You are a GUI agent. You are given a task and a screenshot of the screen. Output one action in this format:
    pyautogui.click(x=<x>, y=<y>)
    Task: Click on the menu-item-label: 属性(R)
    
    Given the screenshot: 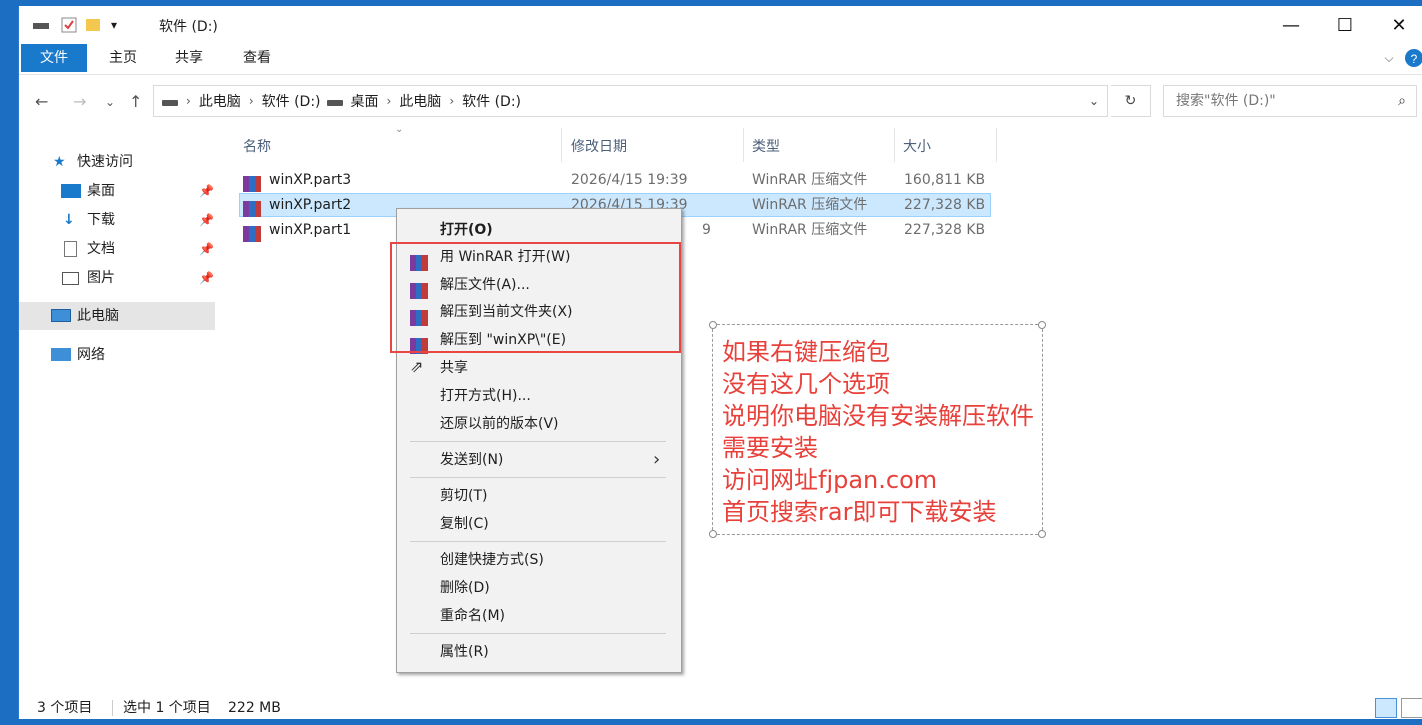 What is the action you would take?
    pyautogui.click(x=464, y=652)
    